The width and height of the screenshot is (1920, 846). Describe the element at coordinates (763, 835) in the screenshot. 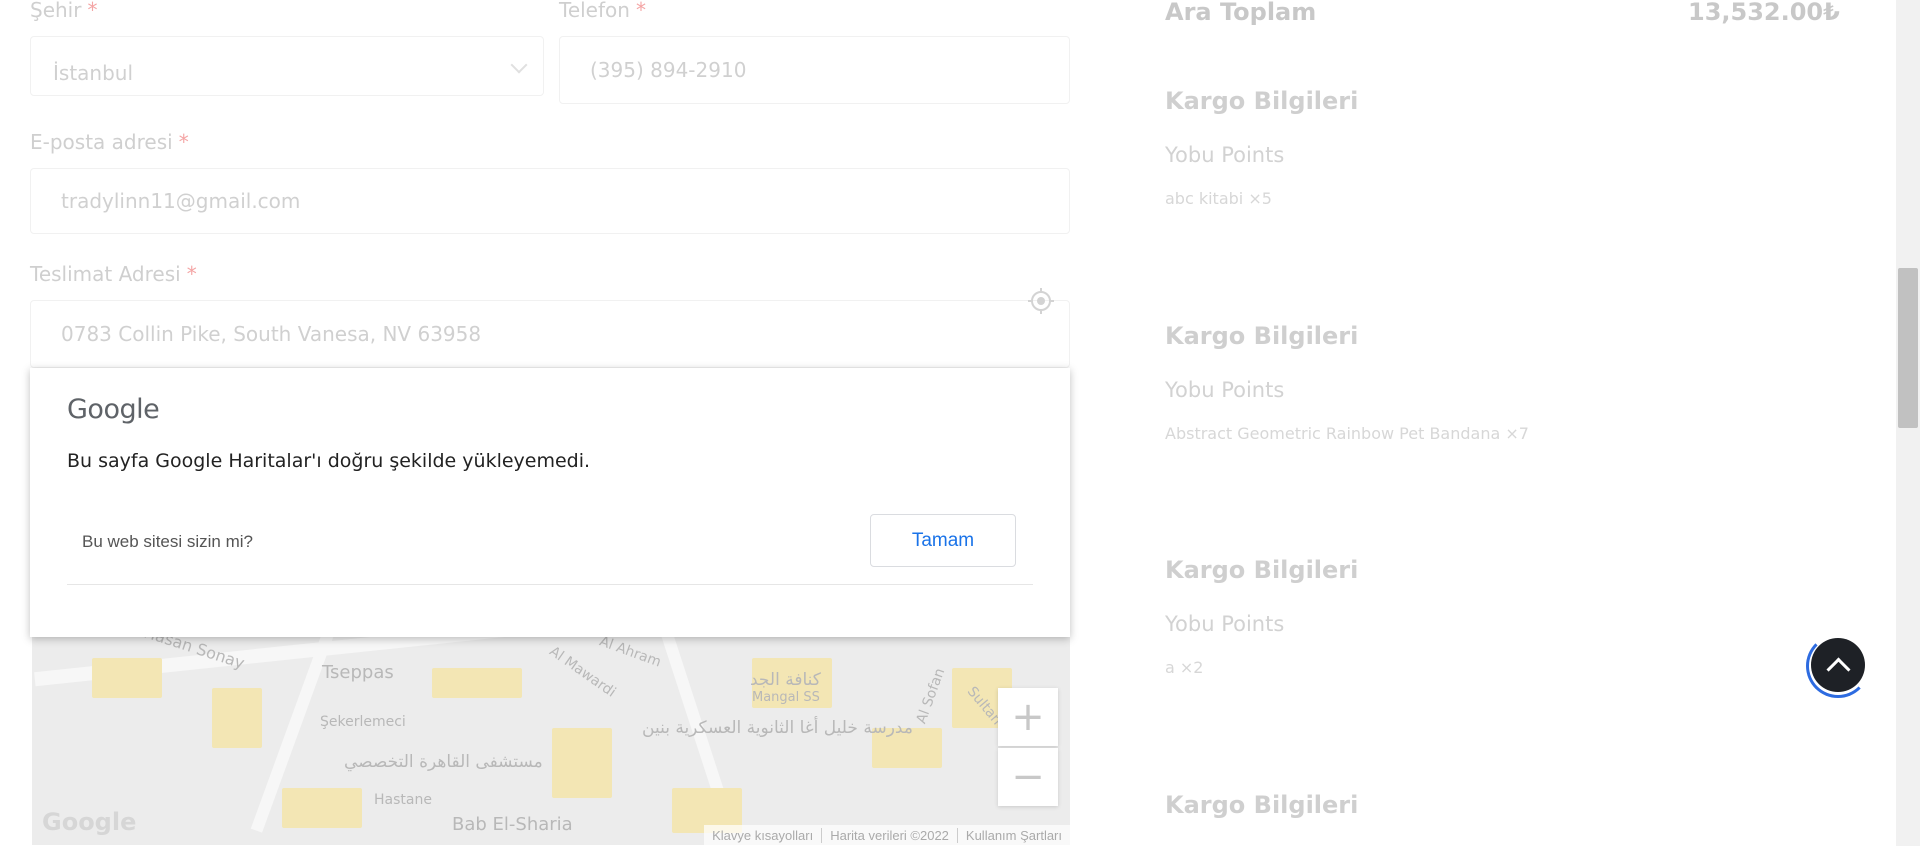

I see `keyboard-shortcuts-link: Klavye kısayolları` at that location.